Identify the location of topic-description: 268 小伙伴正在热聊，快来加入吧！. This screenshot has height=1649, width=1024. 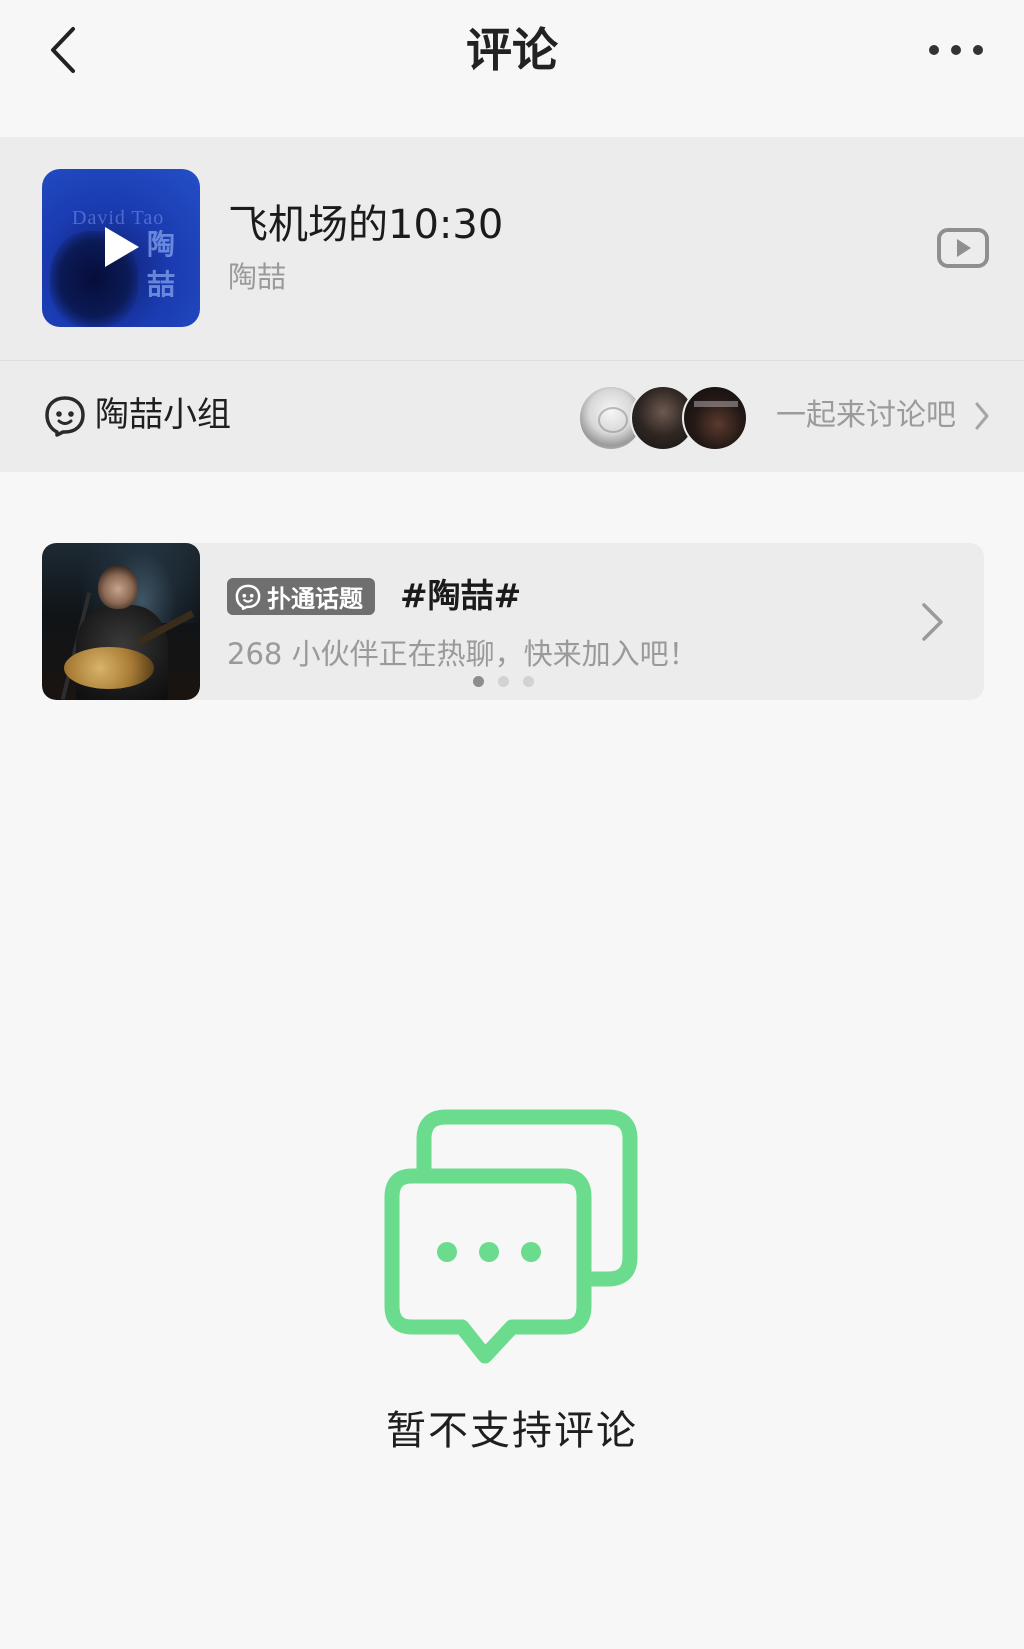
(462, 654).